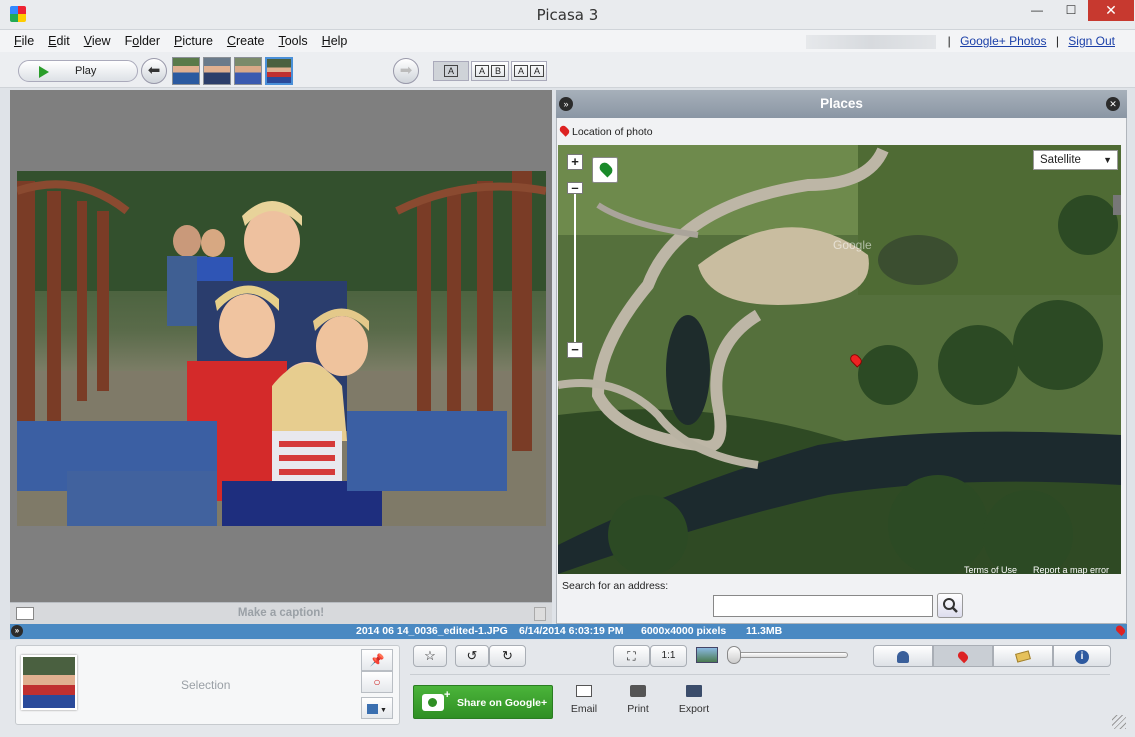 This screenshot has width=1135, height=737. I want to click on menu-picture: Picture, so click(193, 41).